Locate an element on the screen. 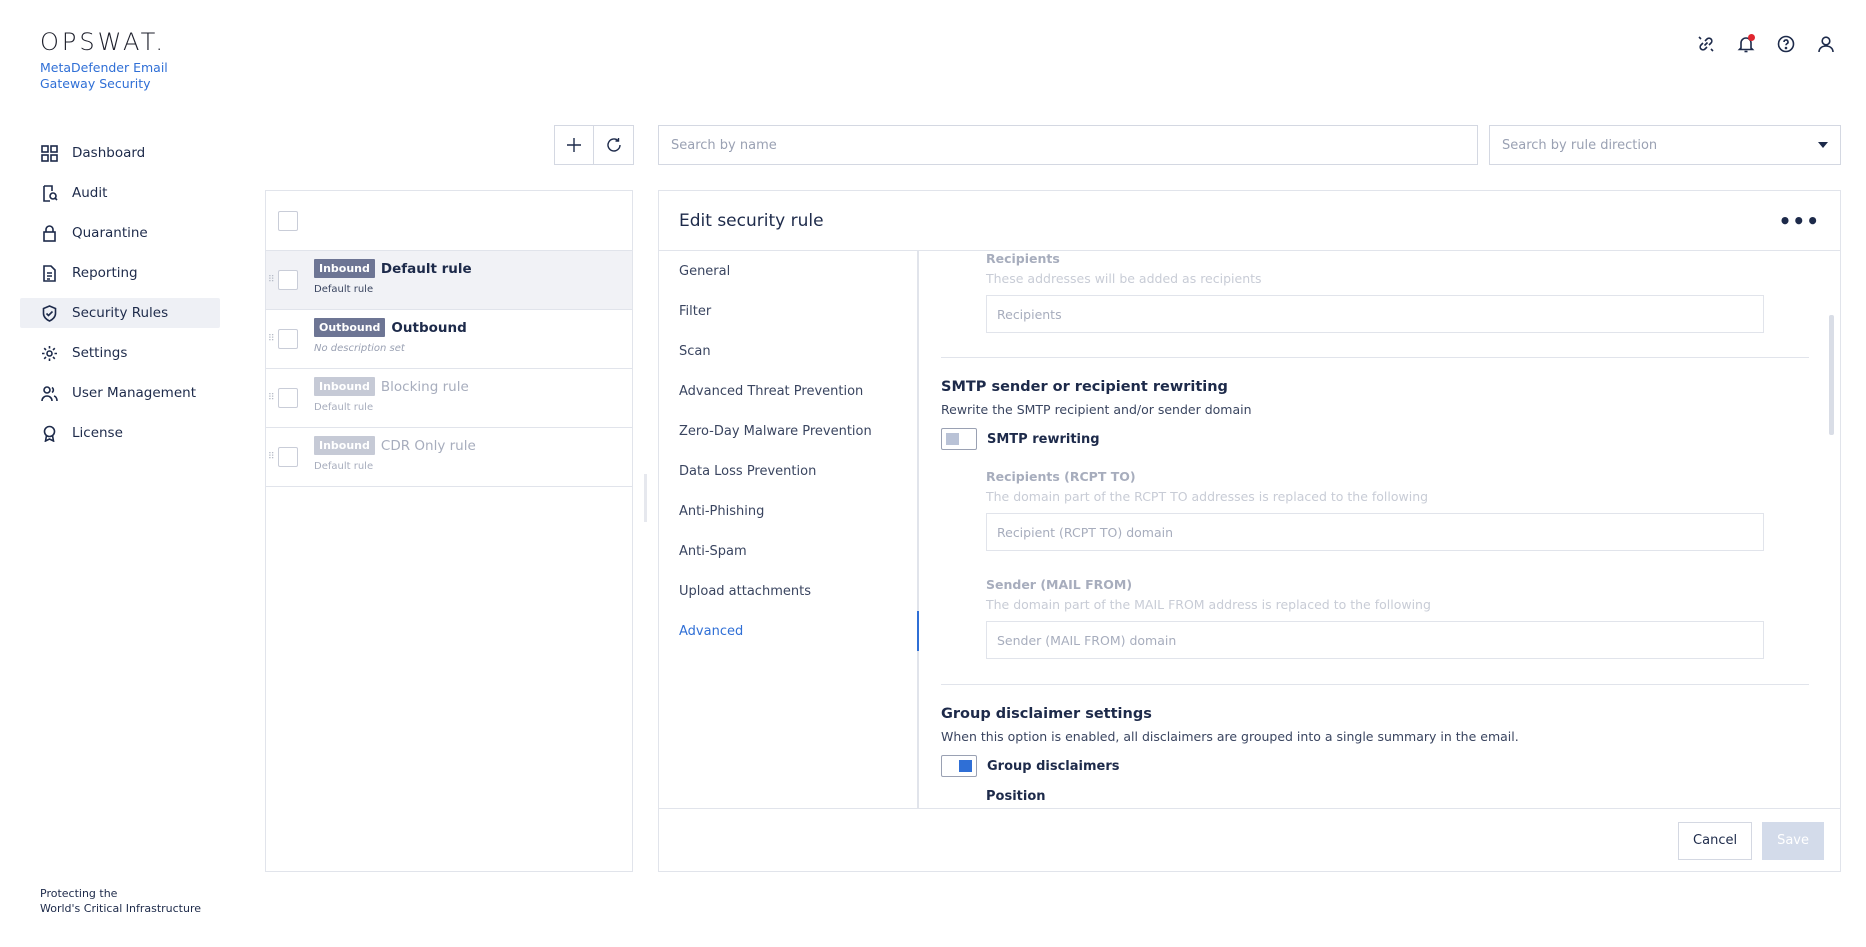  disclaimer-section-title: Group disclaimer settings is located at coordinates (1046, 714).